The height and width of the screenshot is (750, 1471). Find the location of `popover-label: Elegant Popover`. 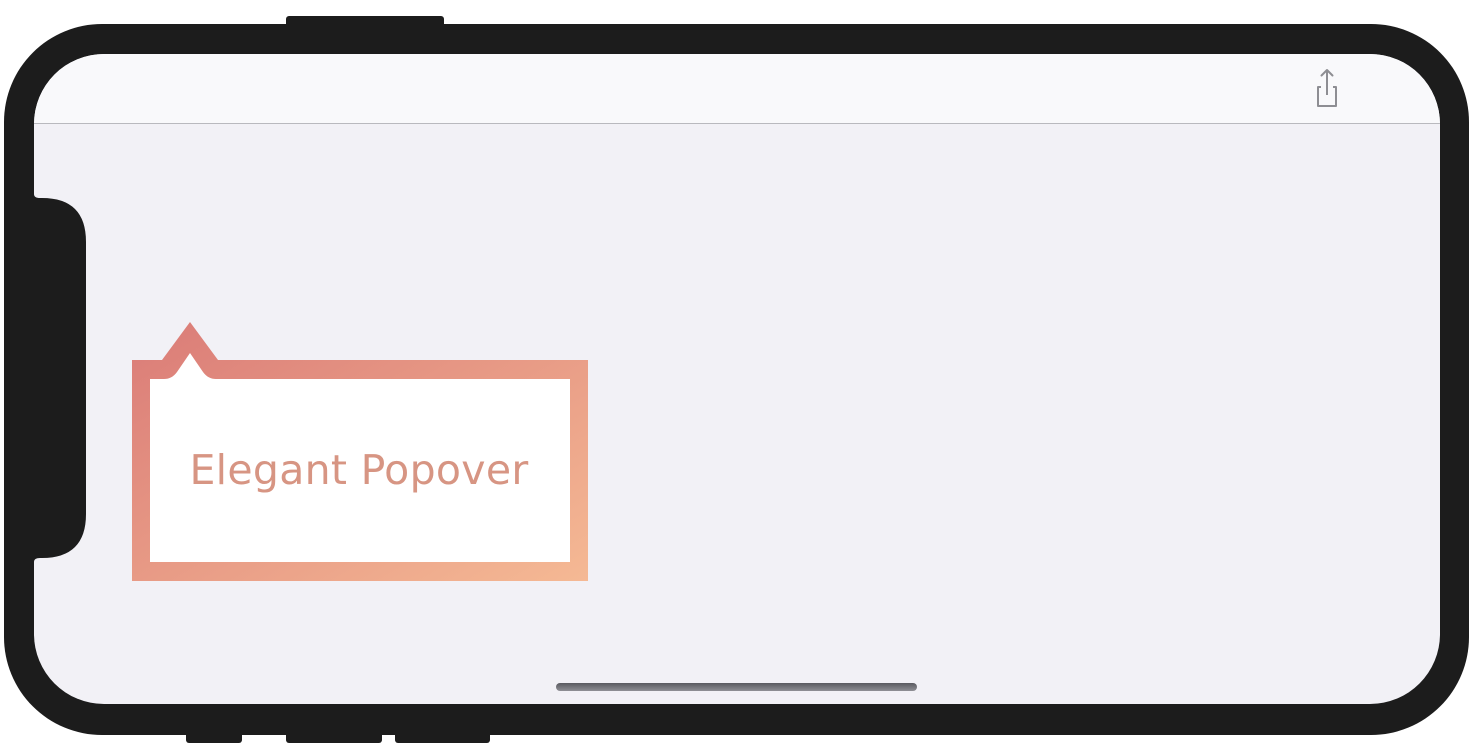

popover-label: Elegant Popover is located at coordinates (359, 470).